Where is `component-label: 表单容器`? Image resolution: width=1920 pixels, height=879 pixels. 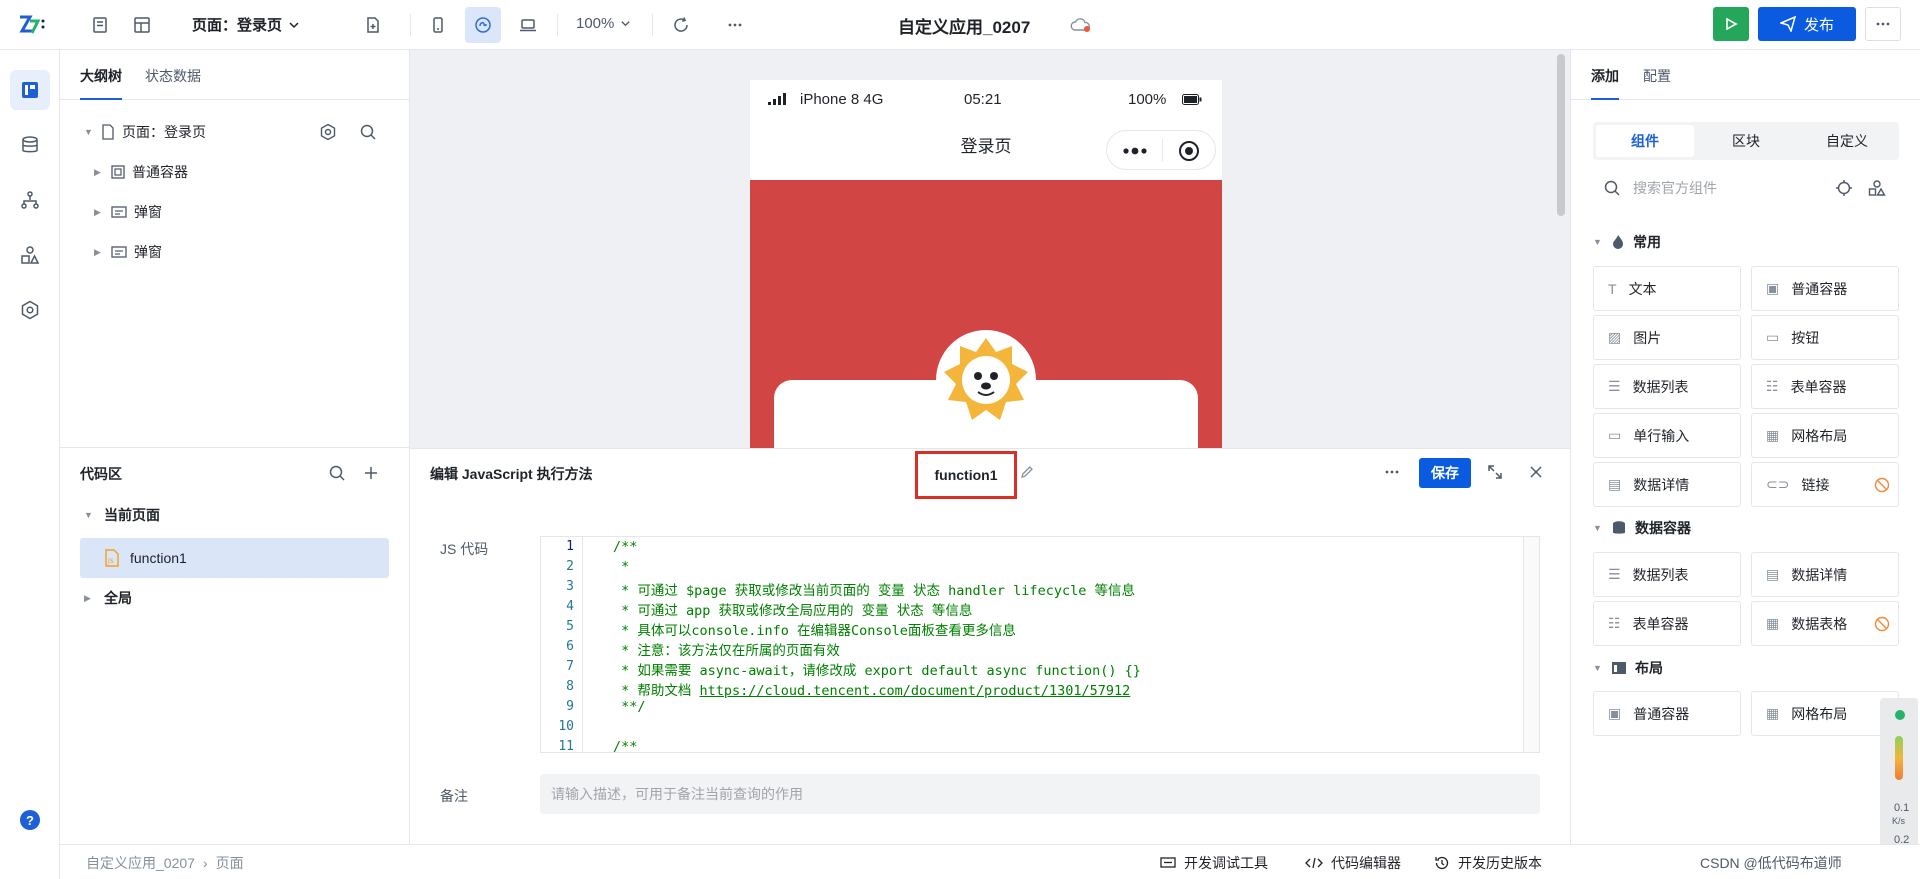 component-label: 表单容器 is located at coordinates (1660, 623).